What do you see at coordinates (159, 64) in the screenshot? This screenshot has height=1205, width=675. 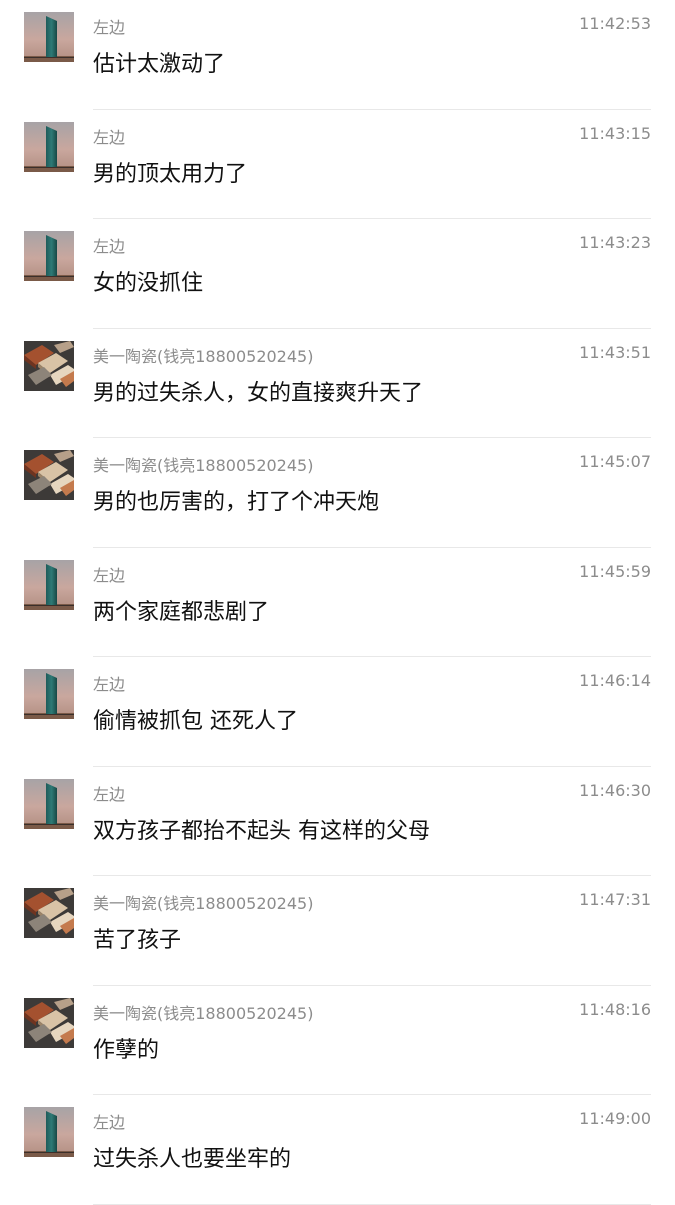 I see `message-text: 估计太激动了` at bounding box center [159, 64].